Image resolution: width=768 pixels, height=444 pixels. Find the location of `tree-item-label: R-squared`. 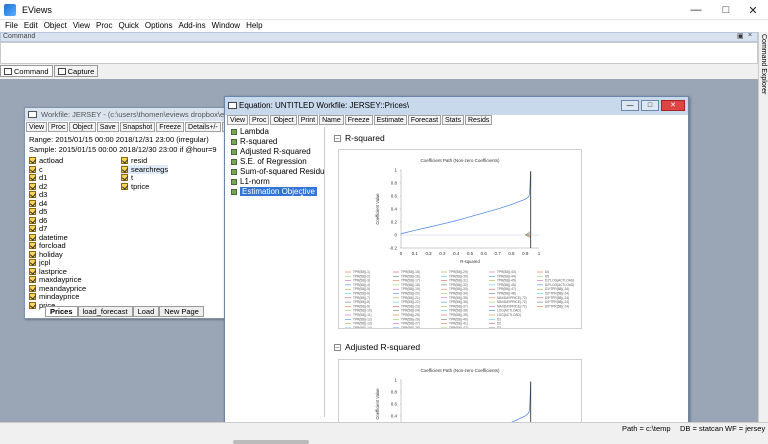

tree-item-label: R-squared is located at coordinates (259, 141).